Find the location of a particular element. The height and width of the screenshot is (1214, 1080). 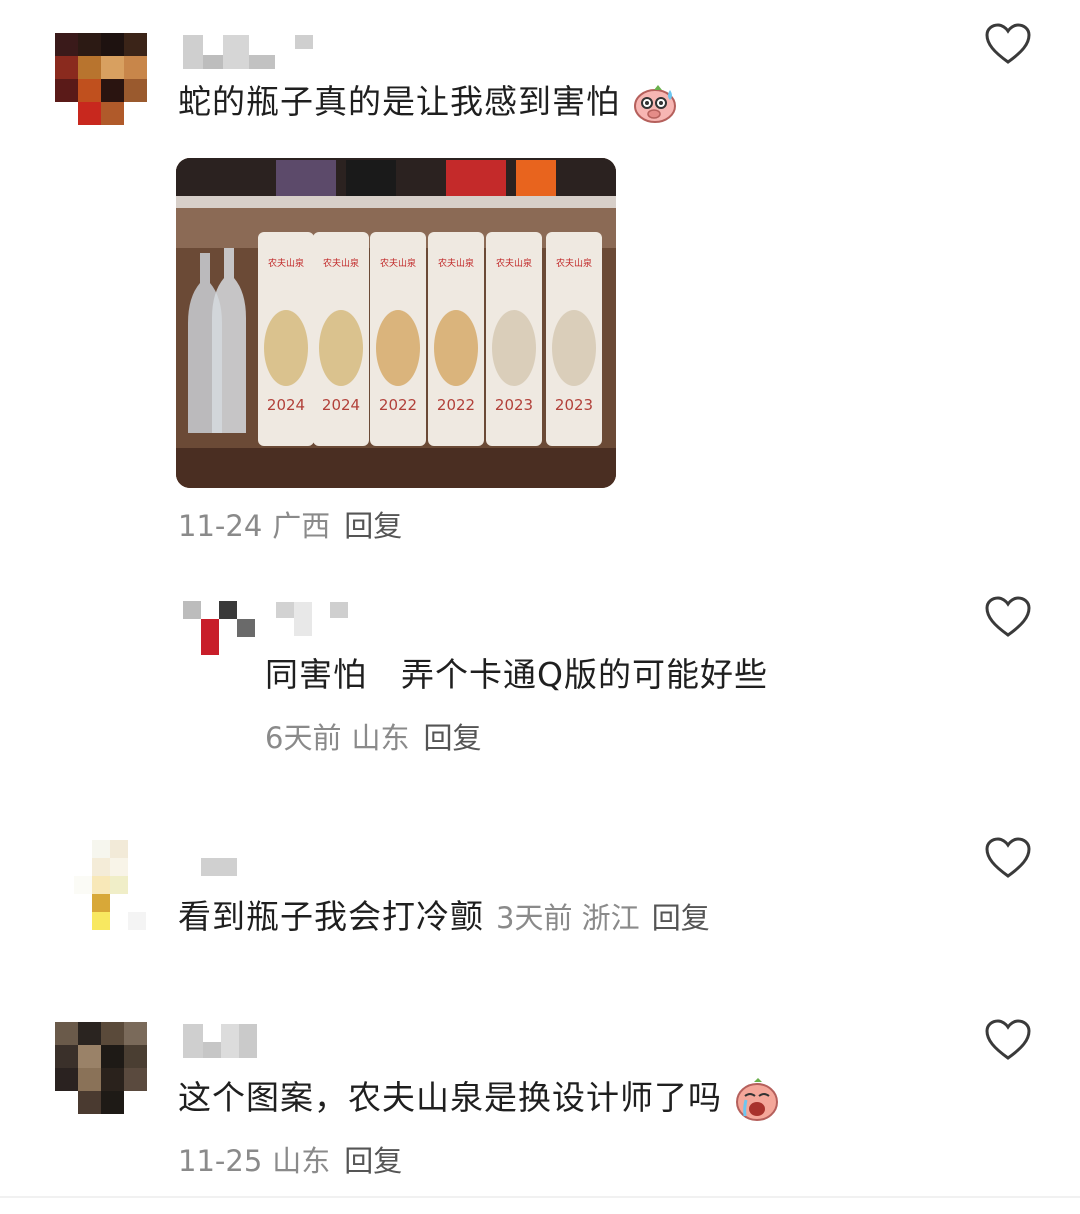

comment-meta: 3天前 浙江 回复 is located at coordinates (603, 918).